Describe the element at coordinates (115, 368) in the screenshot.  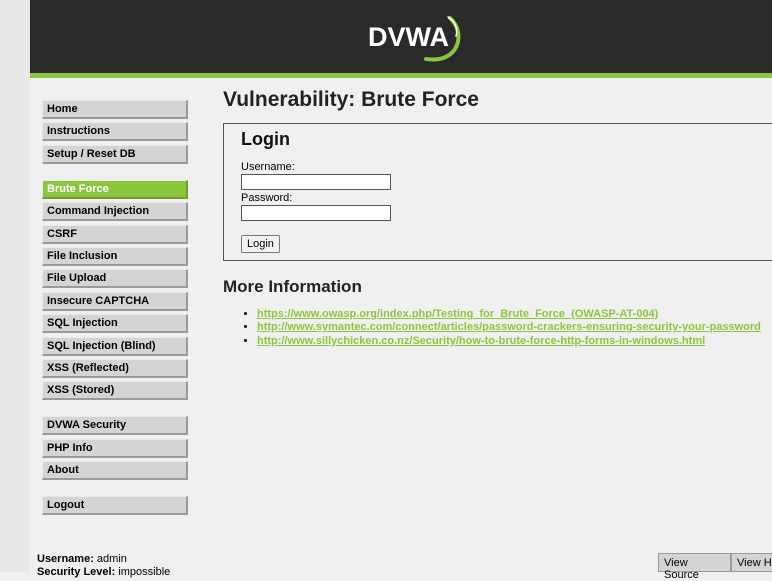
I see `sidebar-item-xss-reflected: XSS (Reflected)` at that location.